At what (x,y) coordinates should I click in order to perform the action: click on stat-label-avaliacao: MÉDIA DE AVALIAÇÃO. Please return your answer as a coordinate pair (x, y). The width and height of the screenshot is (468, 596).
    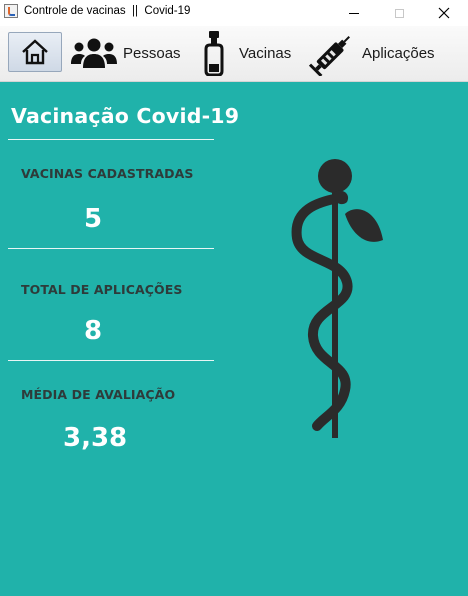
    Looking at the image, I should click on (98, 394).